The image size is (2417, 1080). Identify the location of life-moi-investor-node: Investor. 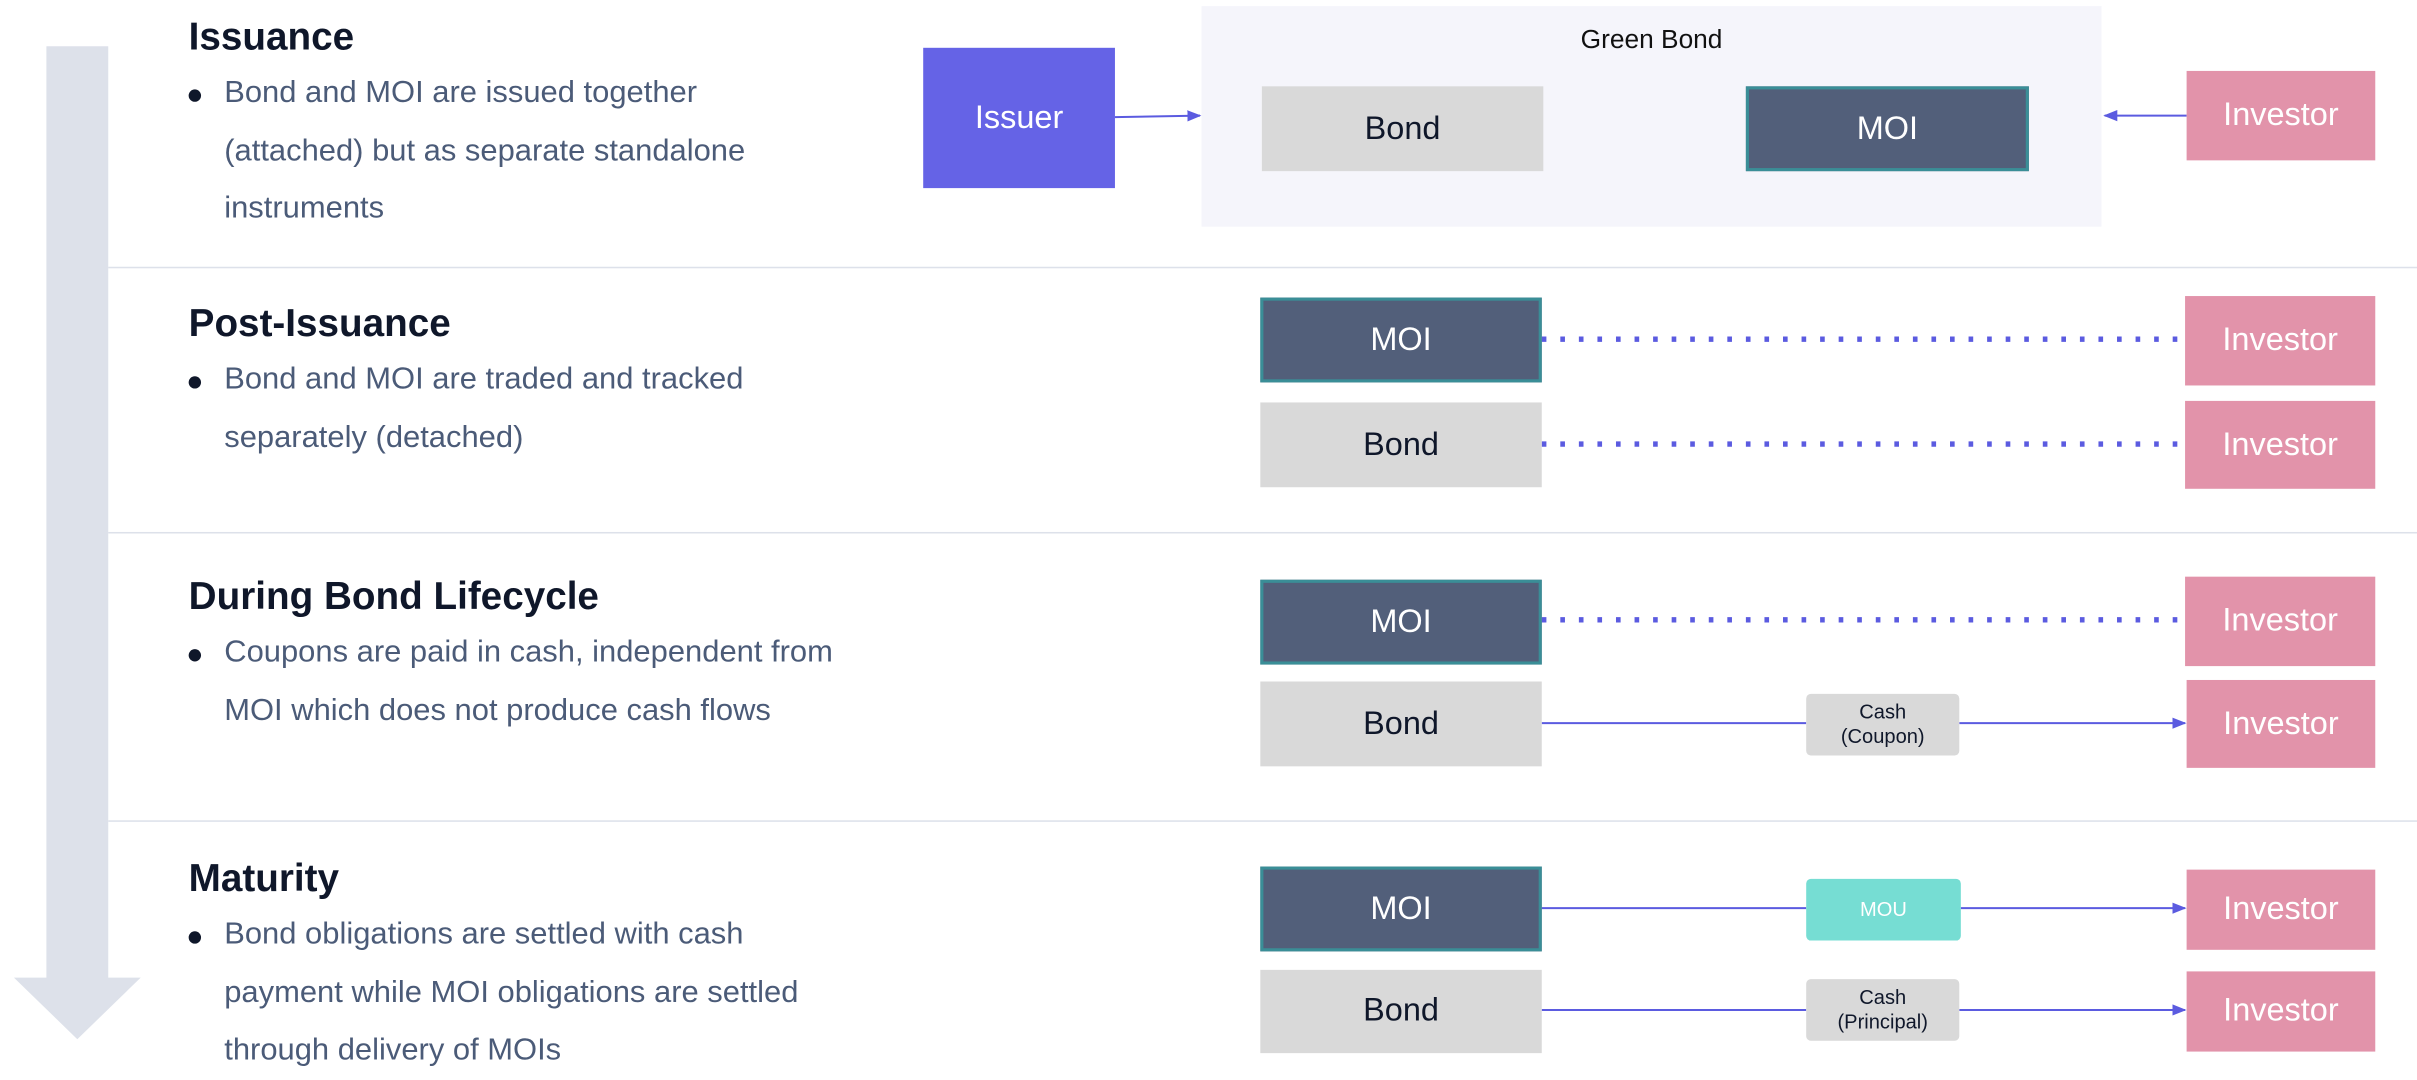
(2280, 621).